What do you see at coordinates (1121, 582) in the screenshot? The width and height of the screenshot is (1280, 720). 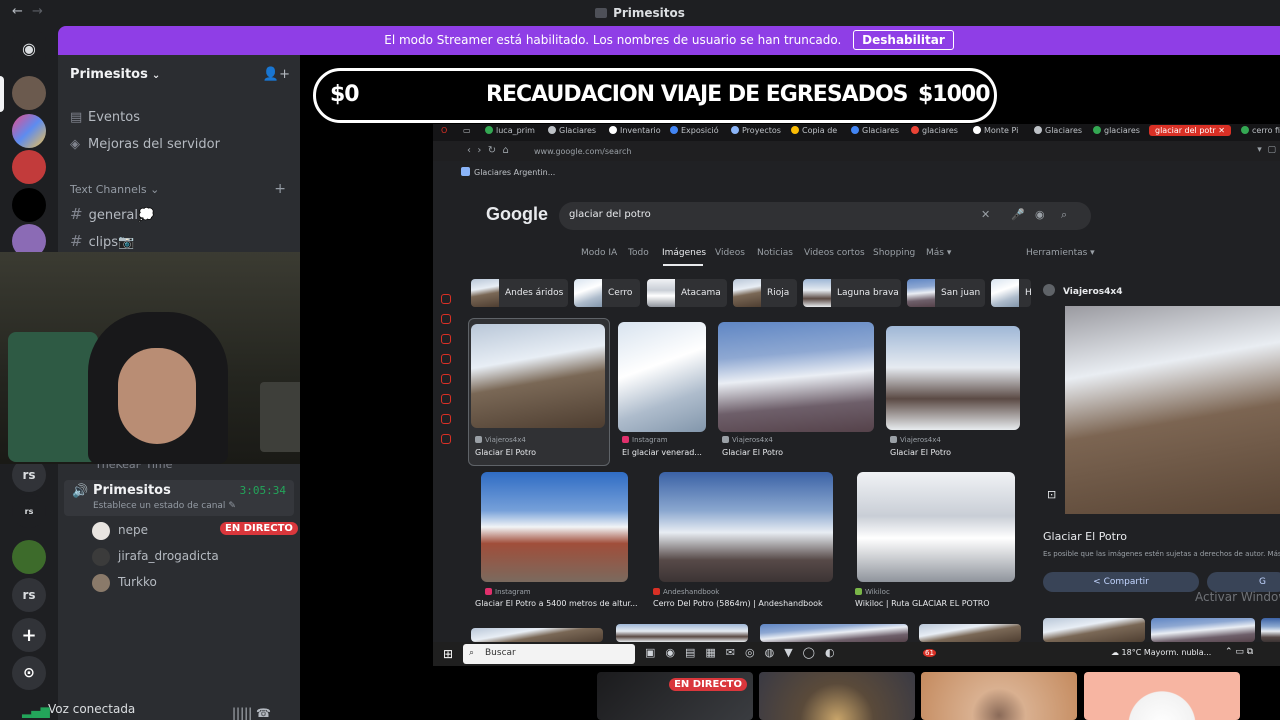 I see `share-button: < Compartir` at bounding box center [1121, 582].